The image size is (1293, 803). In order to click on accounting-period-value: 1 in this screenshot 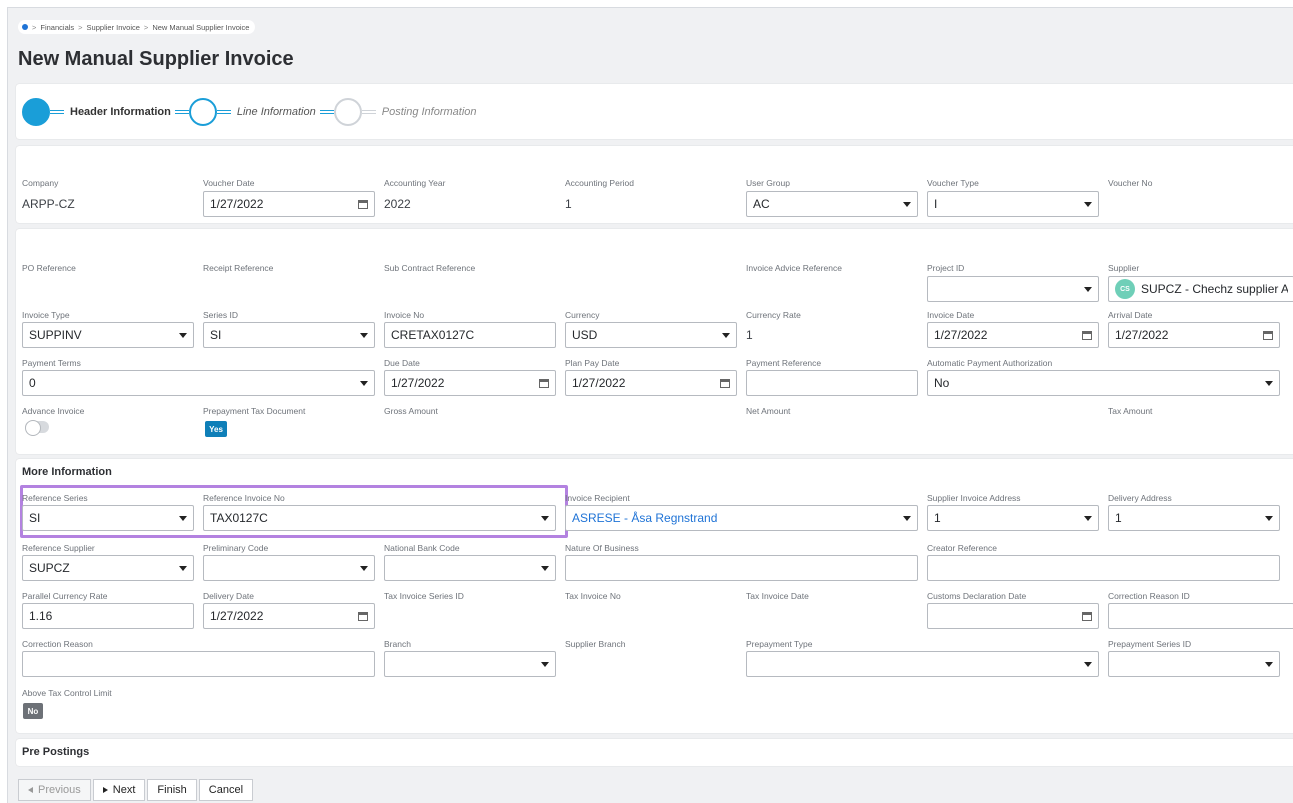, I will do `click(568, 204)`.